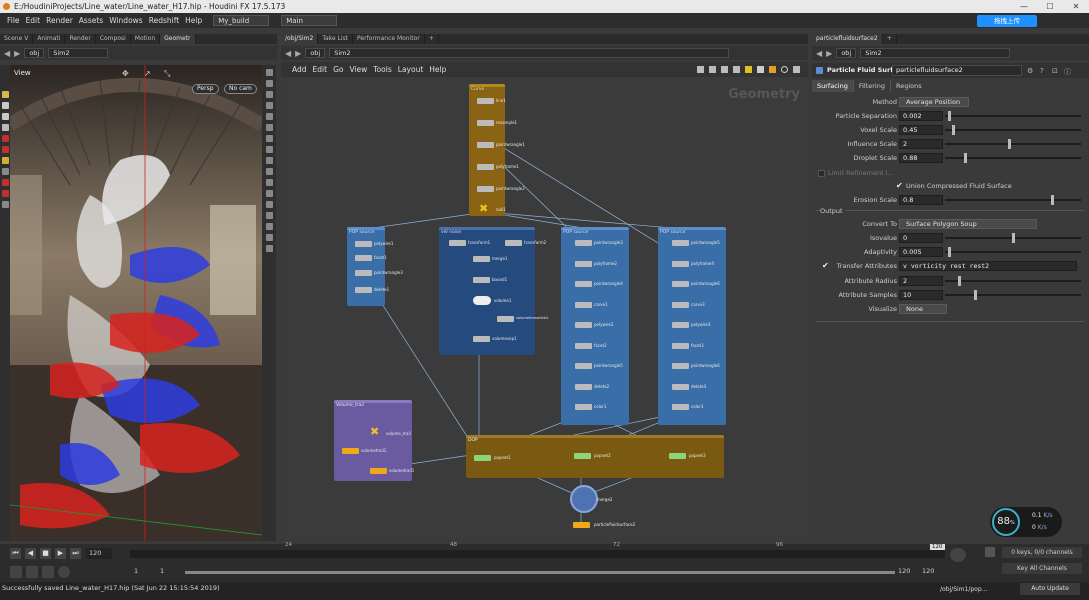 This screenshot has width=1089, height=600. Describe the element at coordinates (336, 39) in the screenshot. I see `tab-take-list: Take List` at that location.